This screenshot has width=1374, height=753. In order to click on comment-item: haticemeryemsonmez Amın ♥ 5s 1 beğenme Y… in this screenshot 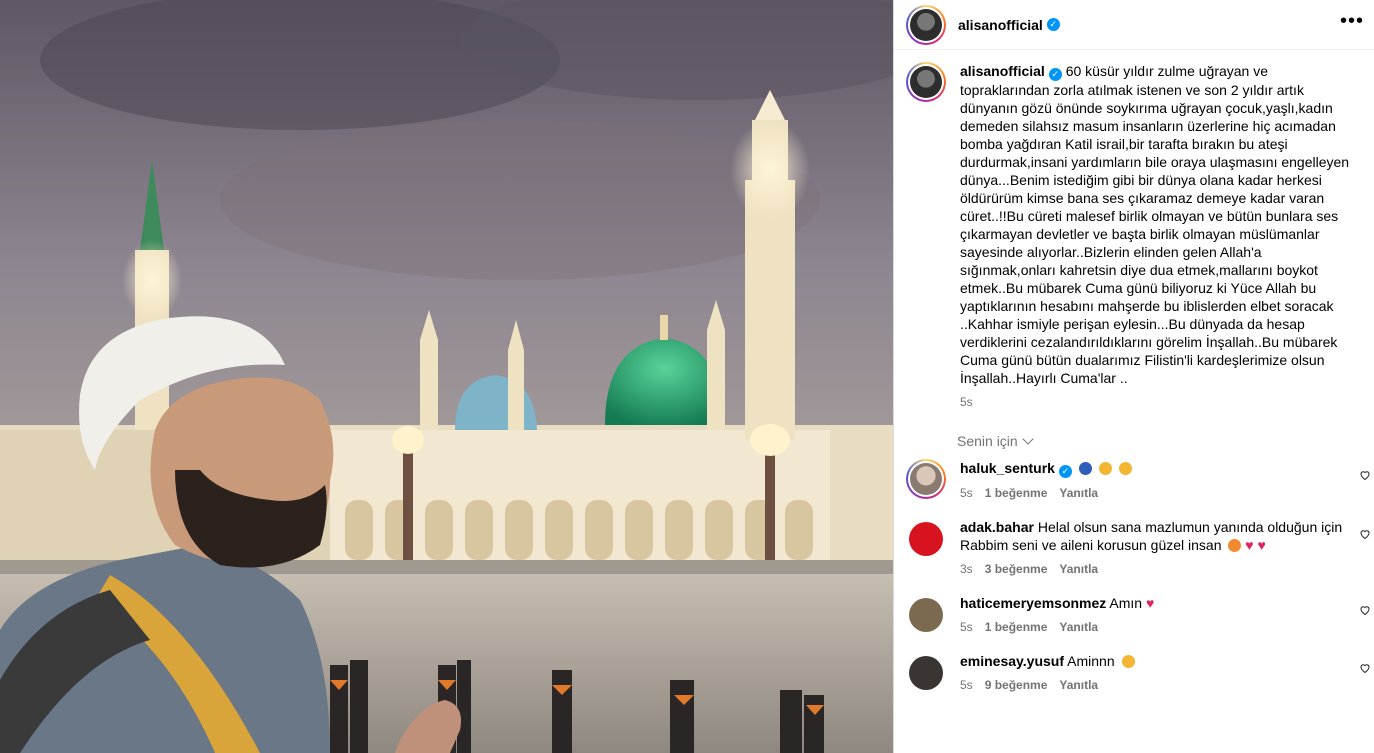, I will do `click(1134, 615)`.